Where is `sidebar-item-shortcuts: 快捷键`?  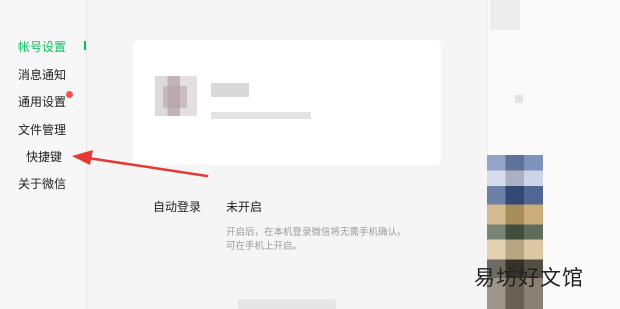
sidebar-item-shortcuts: 快捷键 is located at coordinates (44, 156).